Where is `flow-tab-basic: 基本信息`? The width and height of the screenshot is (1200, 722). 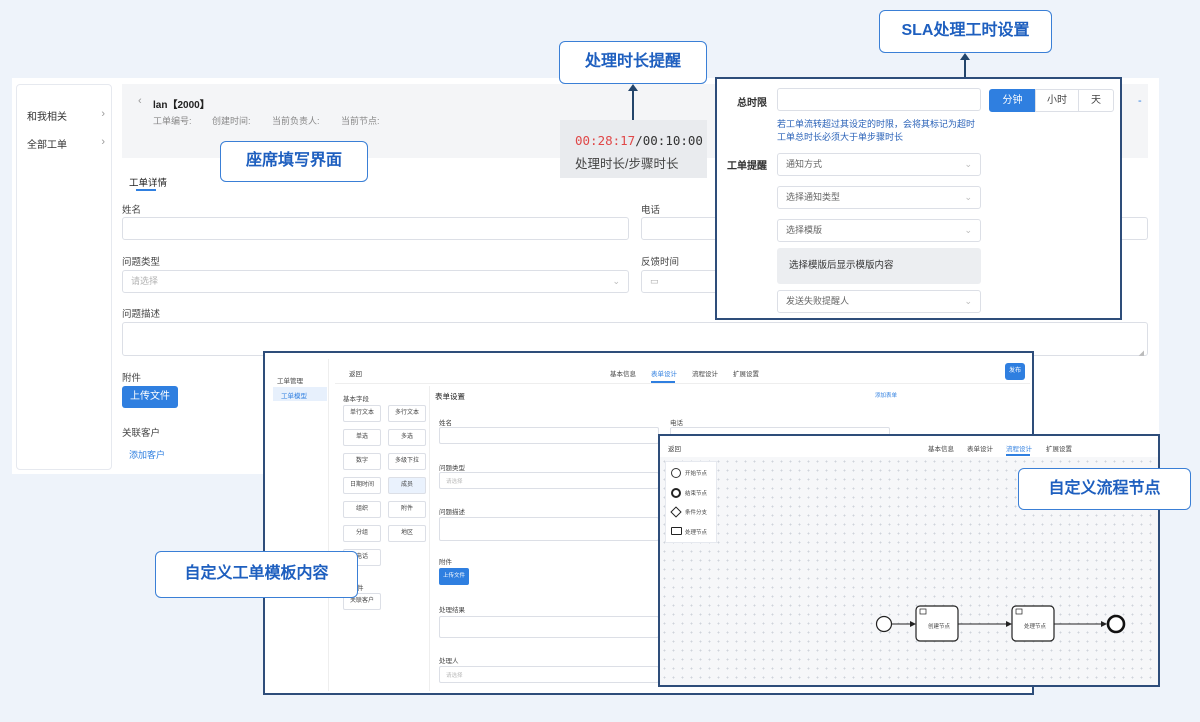
flow-tab-basic: 基本信息 is located at coordinates (941, 448).